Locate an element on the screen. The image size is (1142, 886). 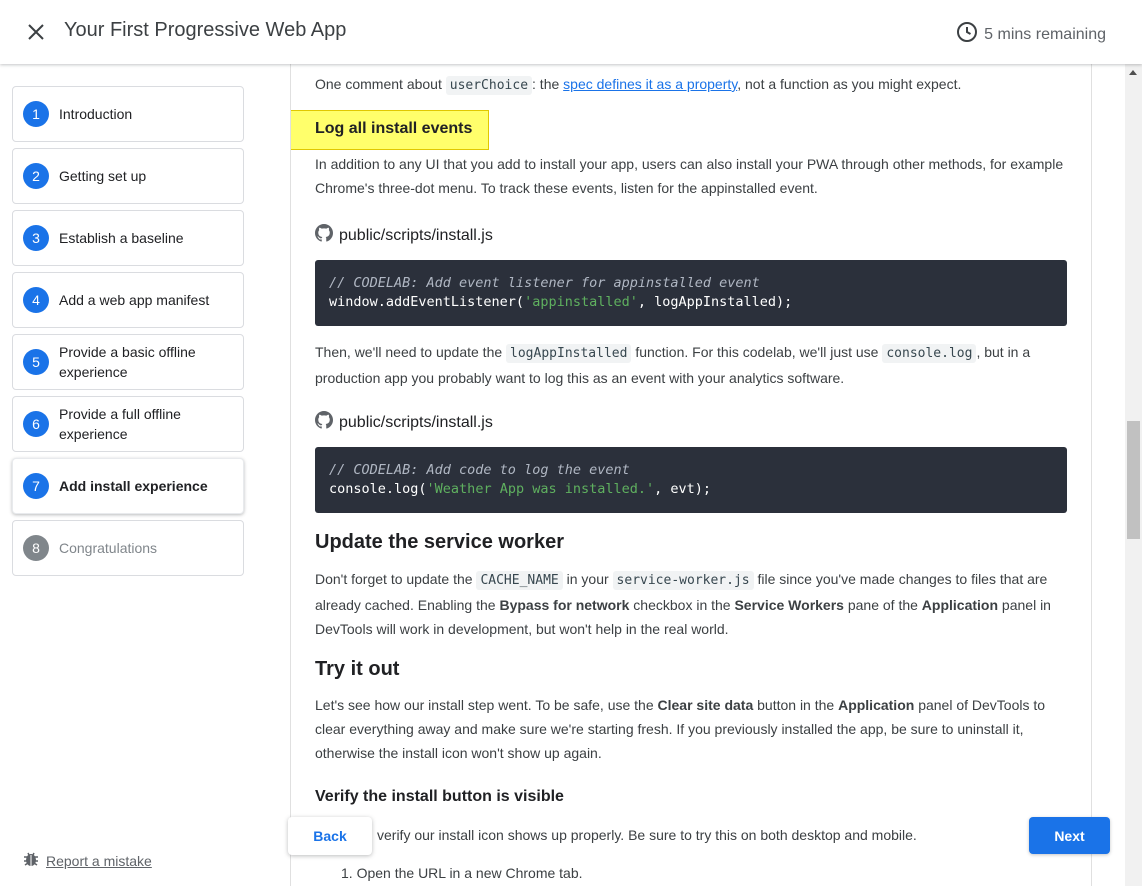
step-label: Provide a full offline experience is located at coordinates (120, 424).